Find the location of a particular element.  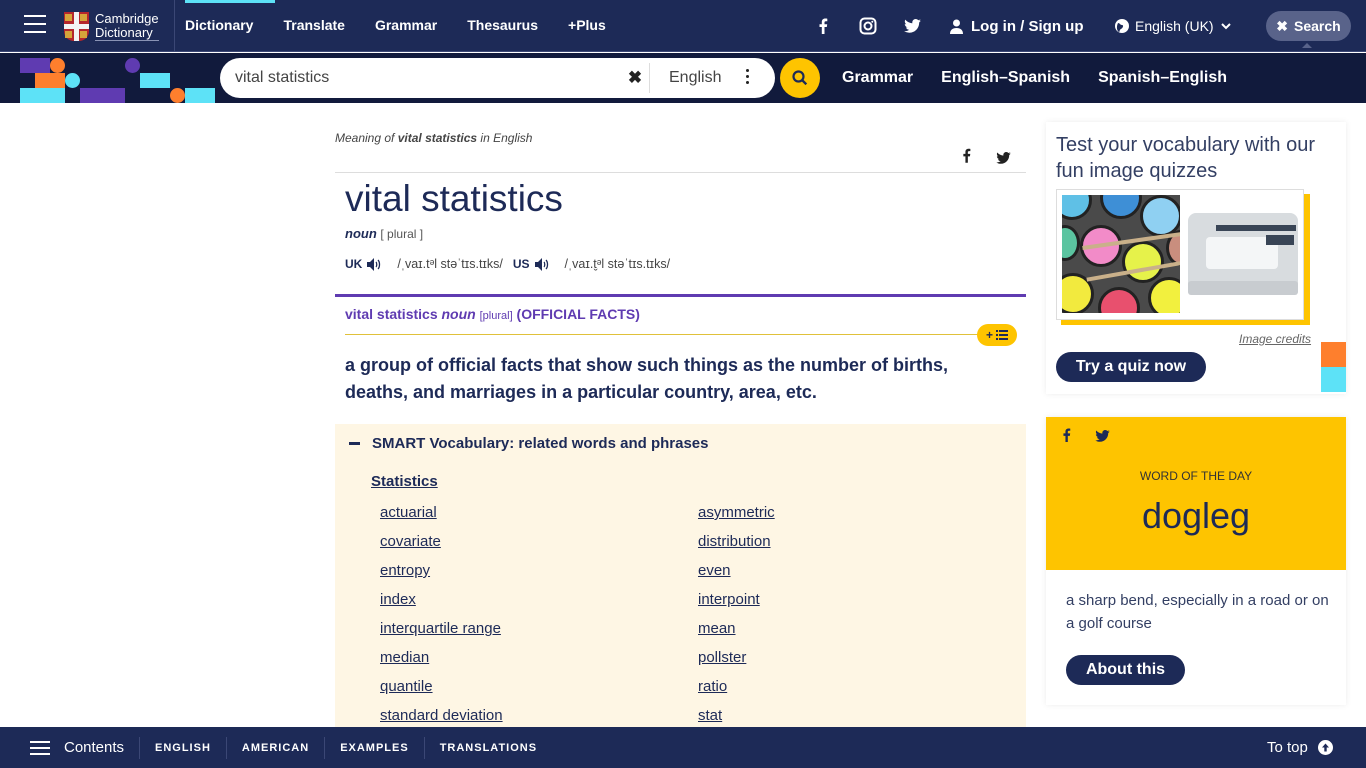

smart-topic-link: Statistics is located at coordinates (404, 481).